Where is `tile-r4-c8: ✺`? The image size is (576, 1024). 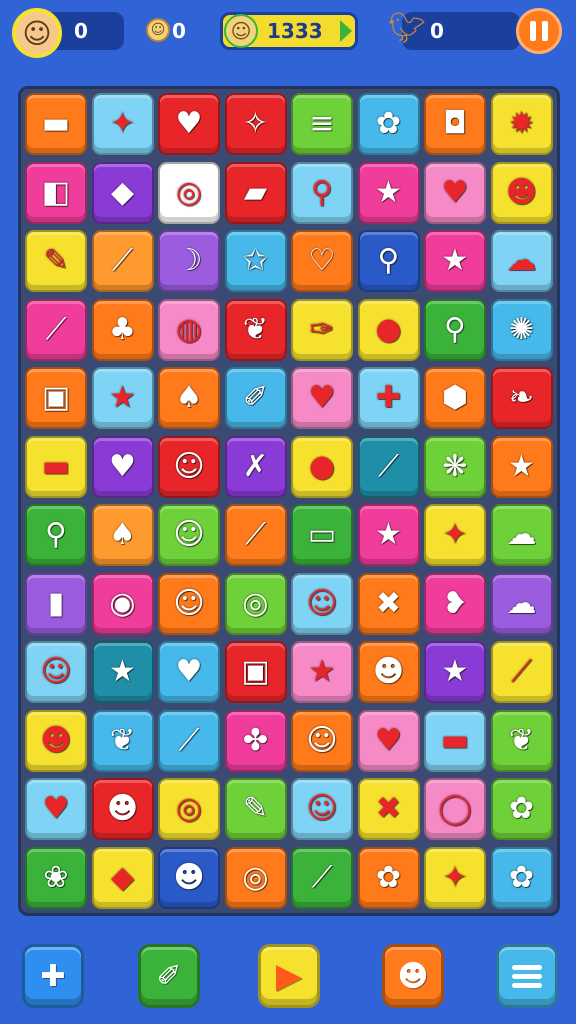
tile-r4-c8: ✺ is located at coordinates (521, 329).